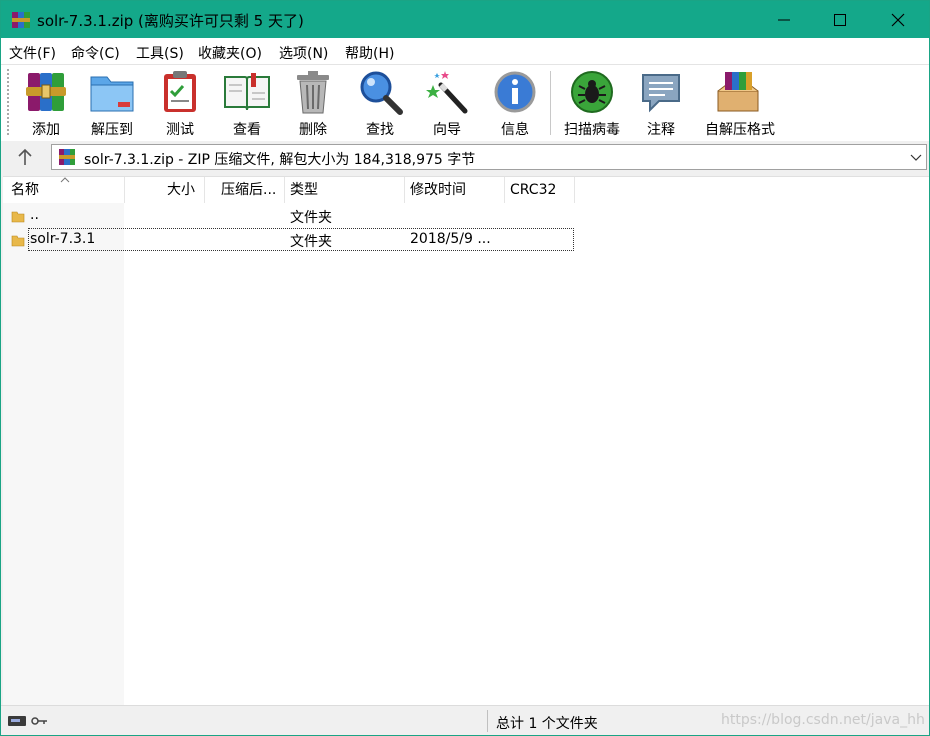 Image resolution: width=930 pixels, height=736 pixels. Describe the element at coordinates (180, 91) in the screenshot. I see `test-clipboard-icon` at that location.